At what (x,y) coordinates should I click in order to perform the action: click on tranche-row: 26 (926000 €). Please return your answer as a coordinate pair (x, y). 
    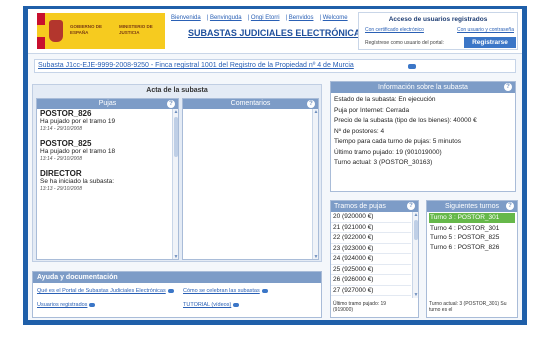
    Looking at the image, I should click on (371, 280).